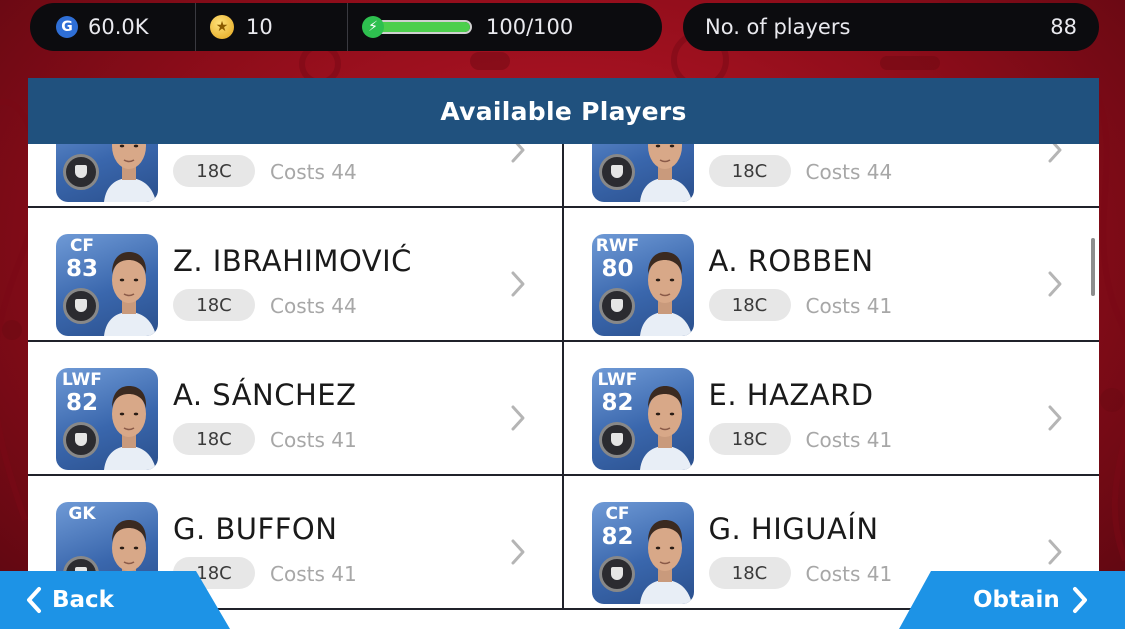 This screenshot has height=629, width=1125. Describe the element at coordinates (1063, 27) in the screenshot. I see `players-count: 88` at that location.